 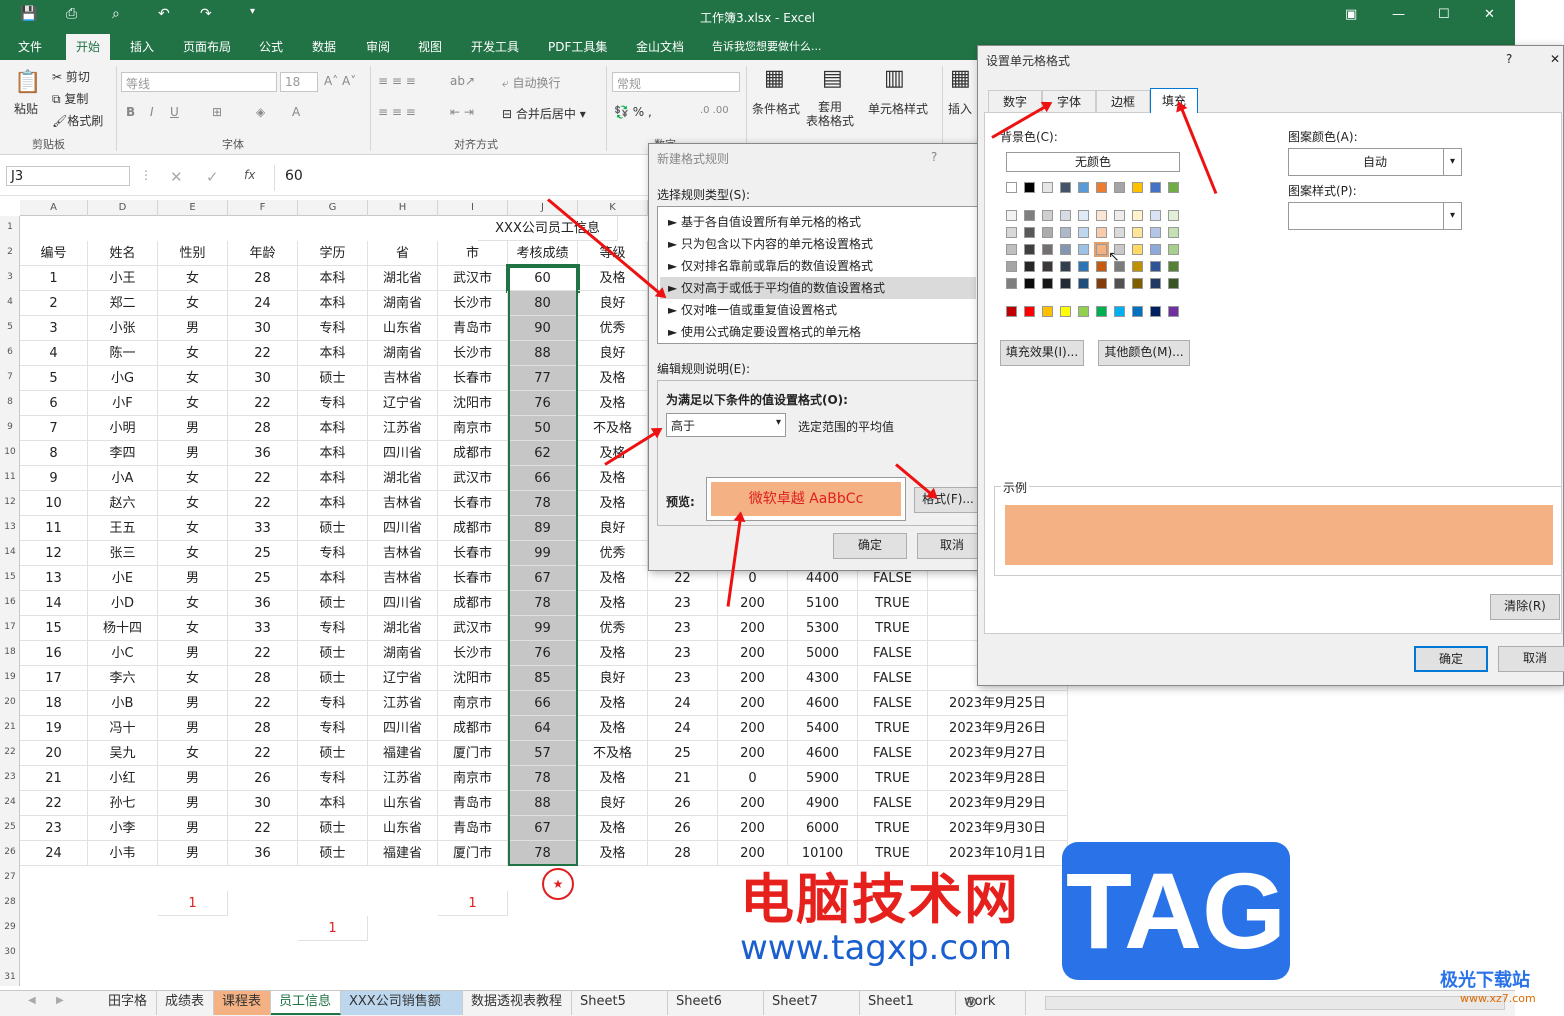 What do you see at coordinates (54, 603) in the screenshot?
I see `data-cell: 14` at bounding box center [54, 603].